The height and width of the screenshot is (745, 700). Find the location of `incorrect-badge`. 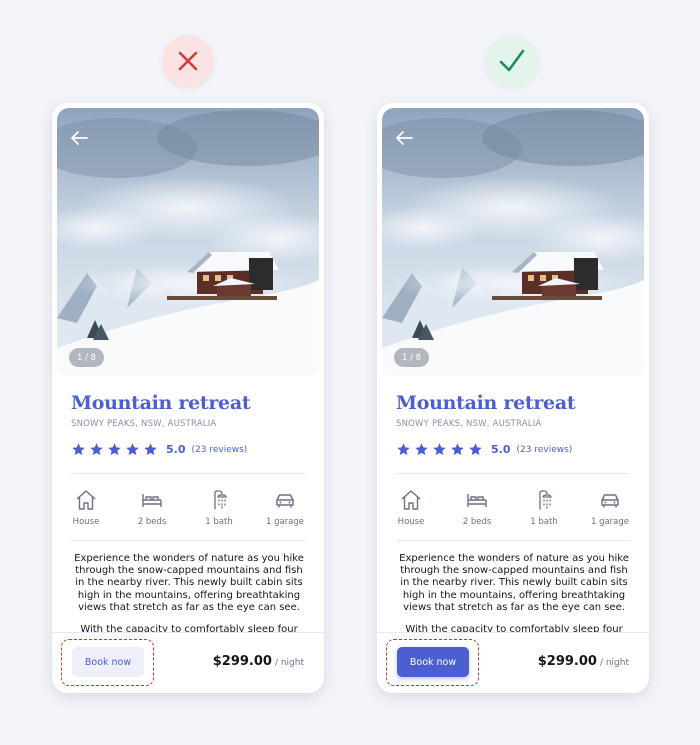

incorrect-badge is located at coordinates (188, 61).